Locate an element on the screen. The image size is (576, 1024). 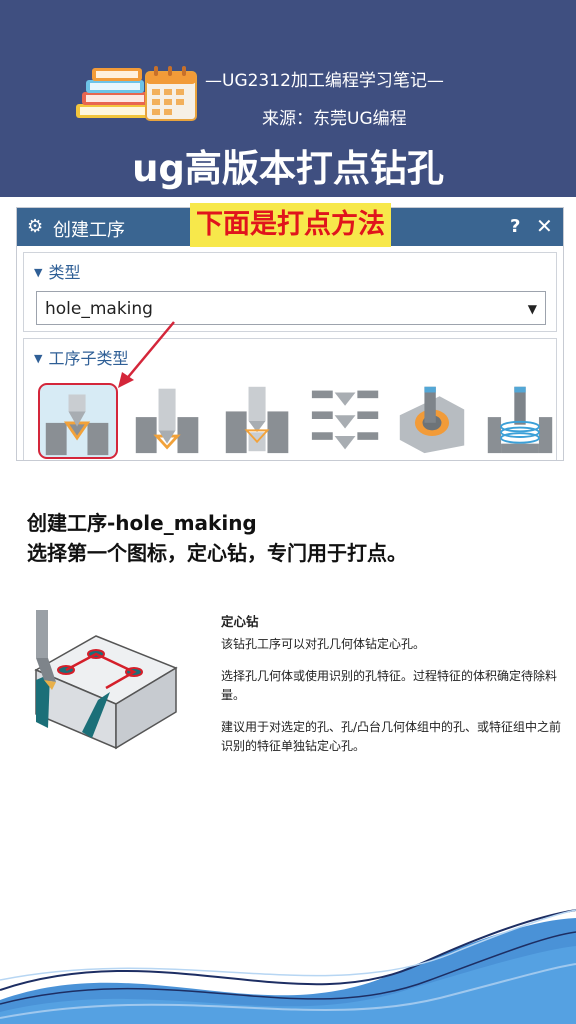
spot-drill-illustration is located at coordinates (106, 680).